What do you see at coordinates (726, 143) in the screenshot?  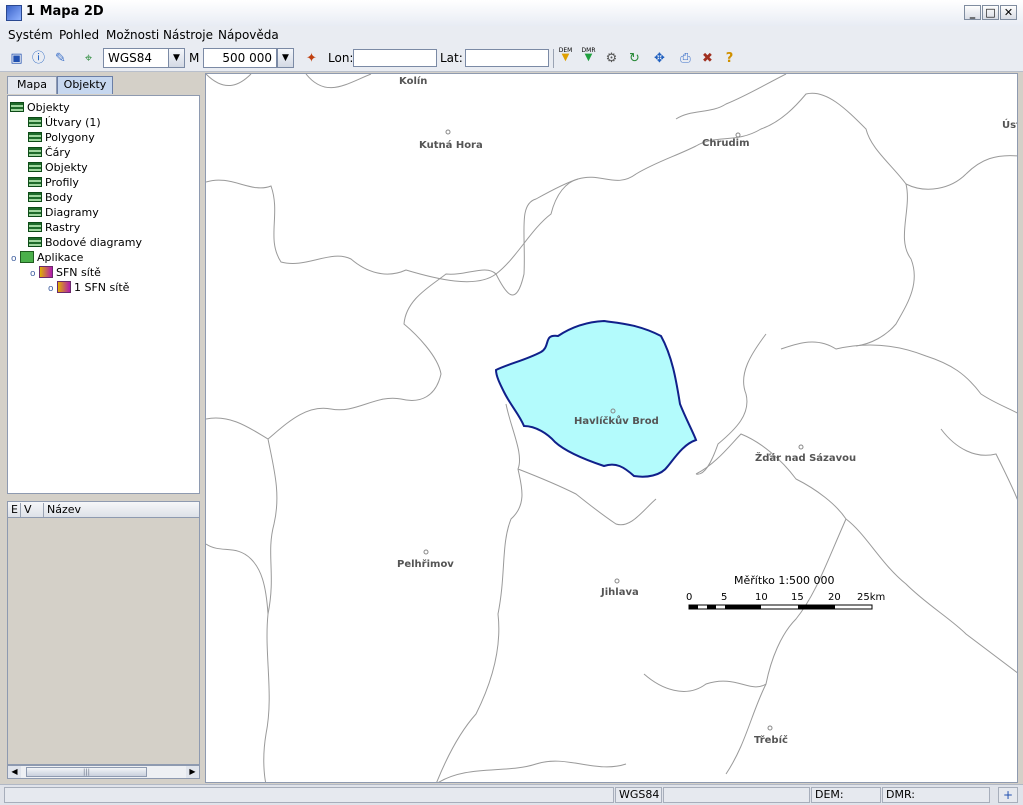 I see `city-label-chrudim: Chrudim` at bounding box center [726, 143].